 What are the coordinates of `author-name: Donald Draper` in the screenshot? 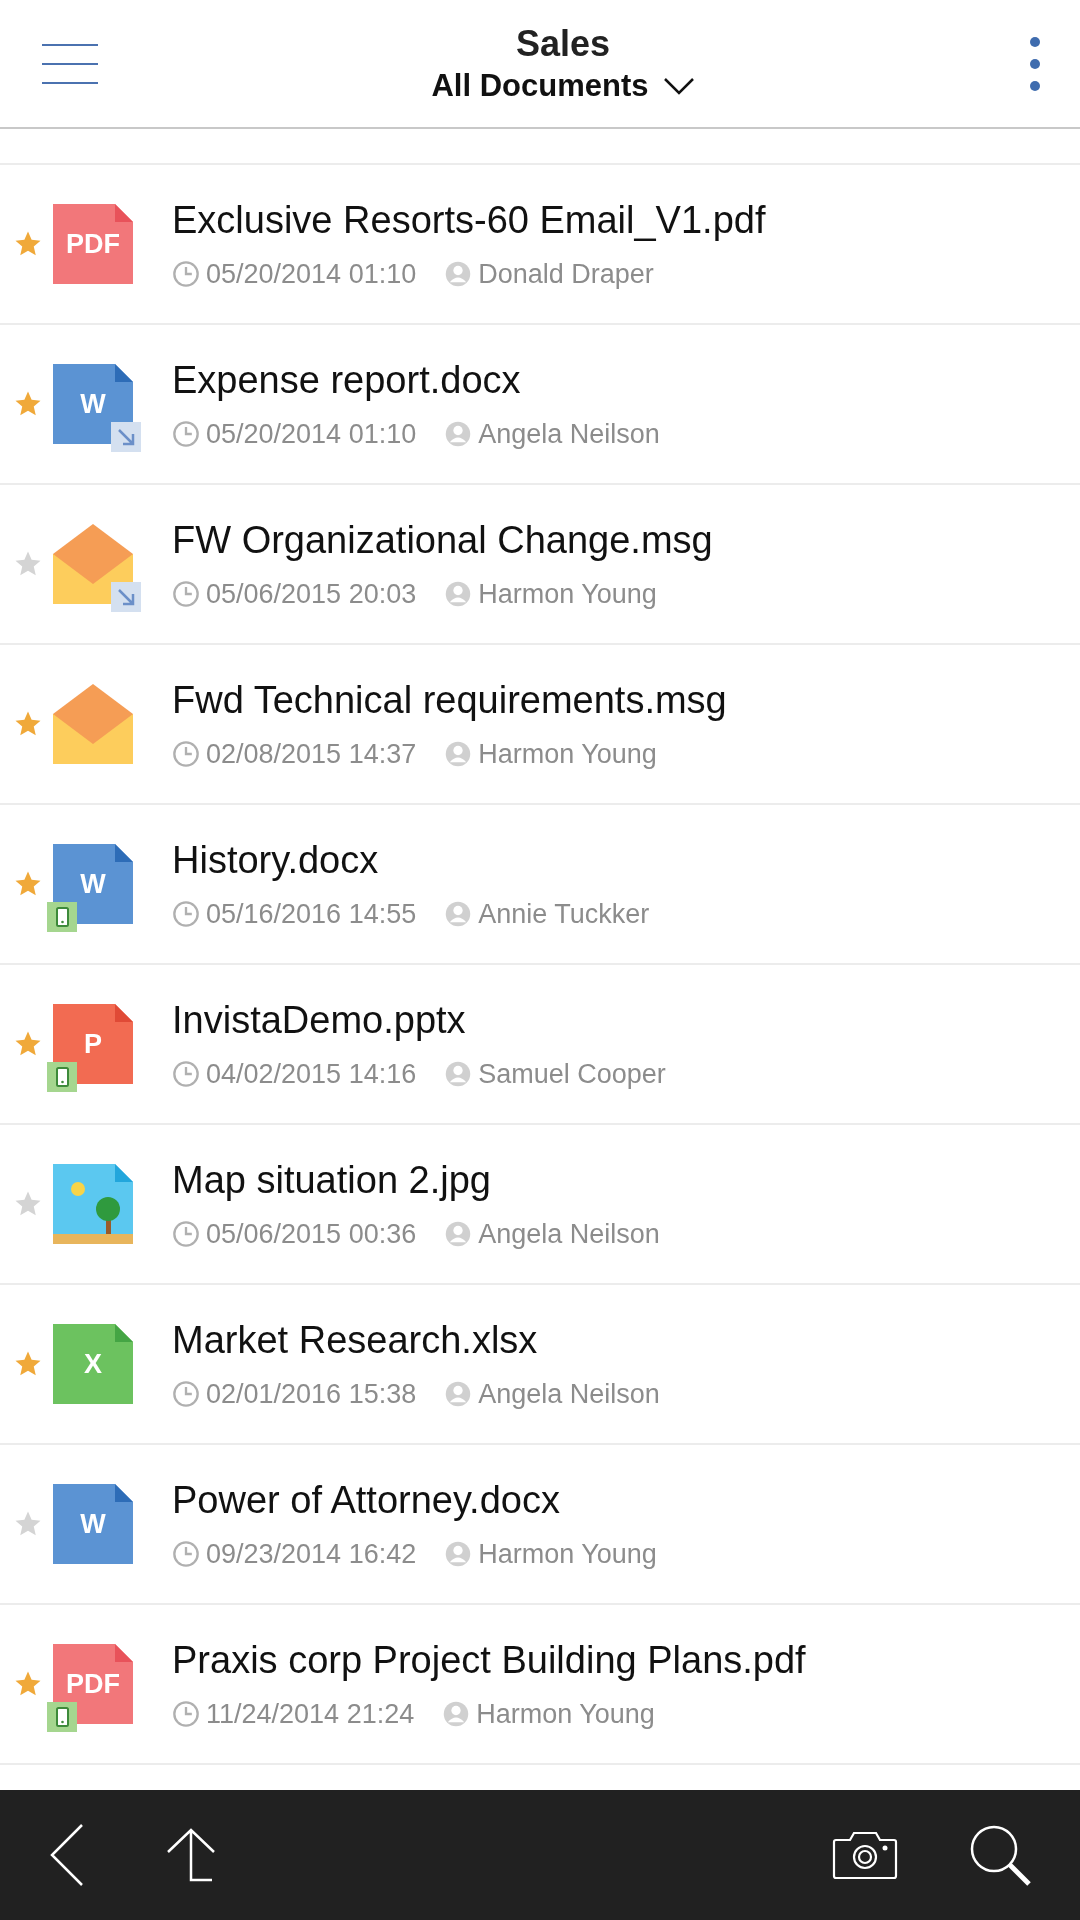 It's located at (566, 274).